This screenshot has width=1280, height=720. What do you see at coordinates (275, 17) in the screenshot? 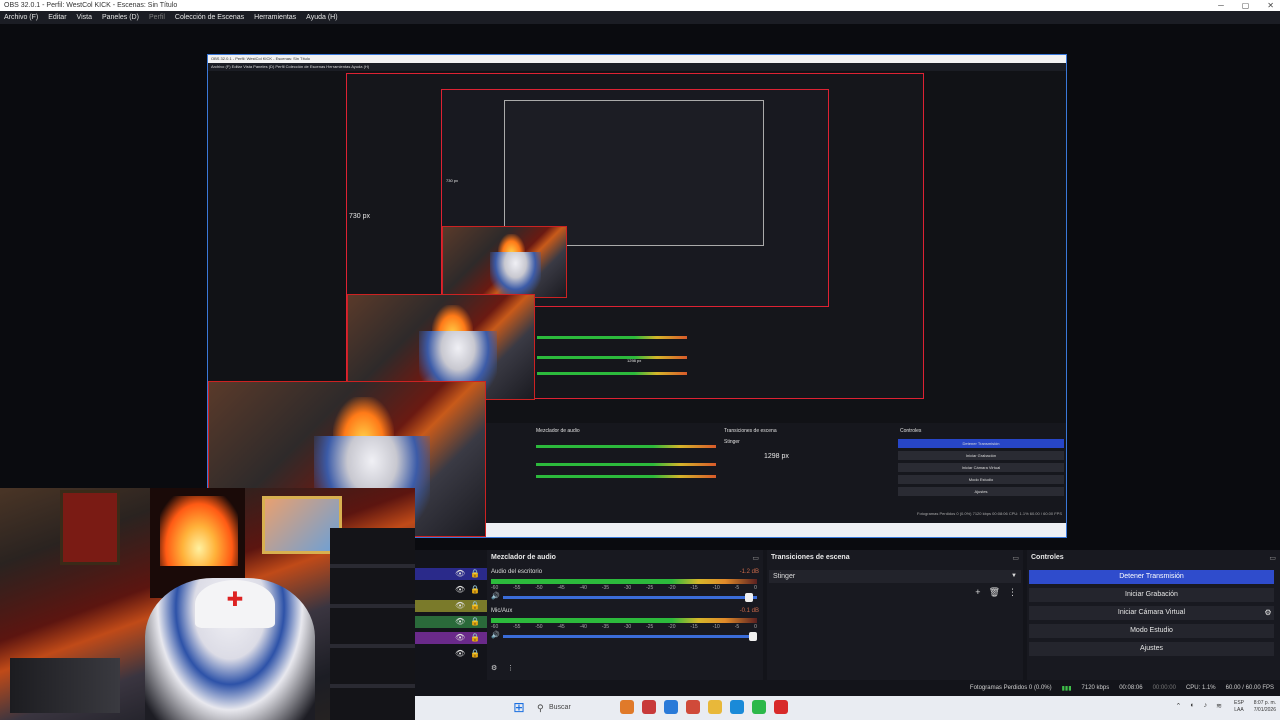
I see `menu-herramientas: Herramientas` at bounding box center [275, 17].